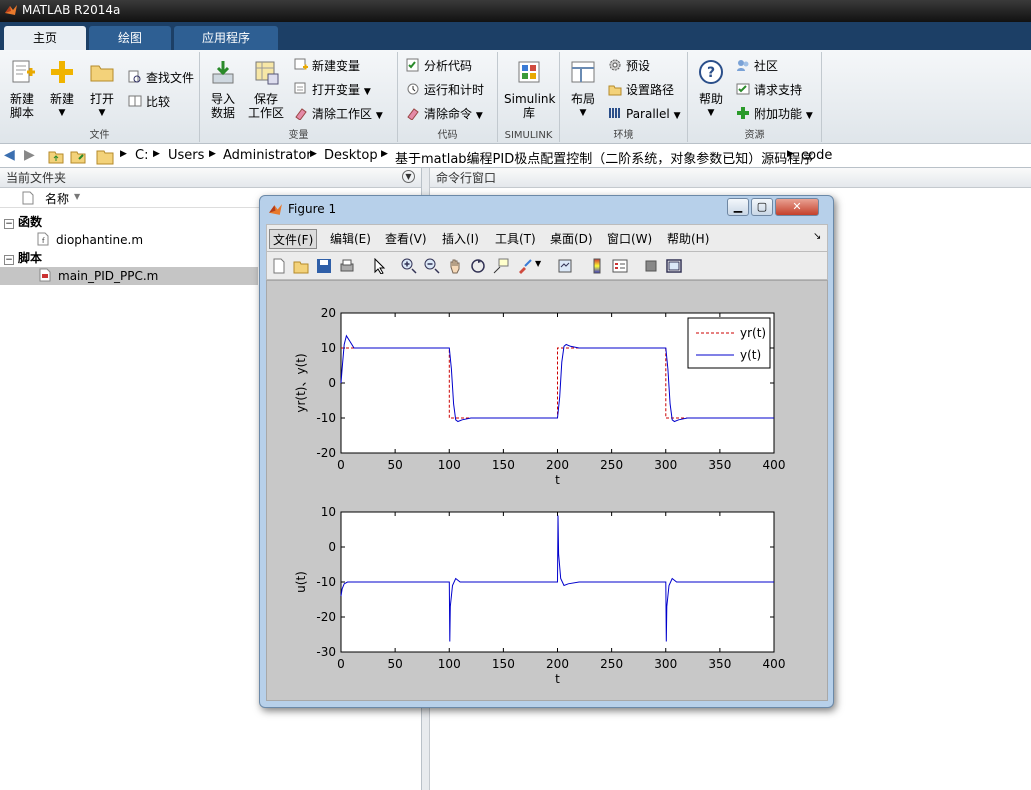 The width and height of the screenshot is (1031, 790). Describe the element at coordinates (644, 114) in the screenshot. I see `parallel-button: Parallel ▼` at that location.